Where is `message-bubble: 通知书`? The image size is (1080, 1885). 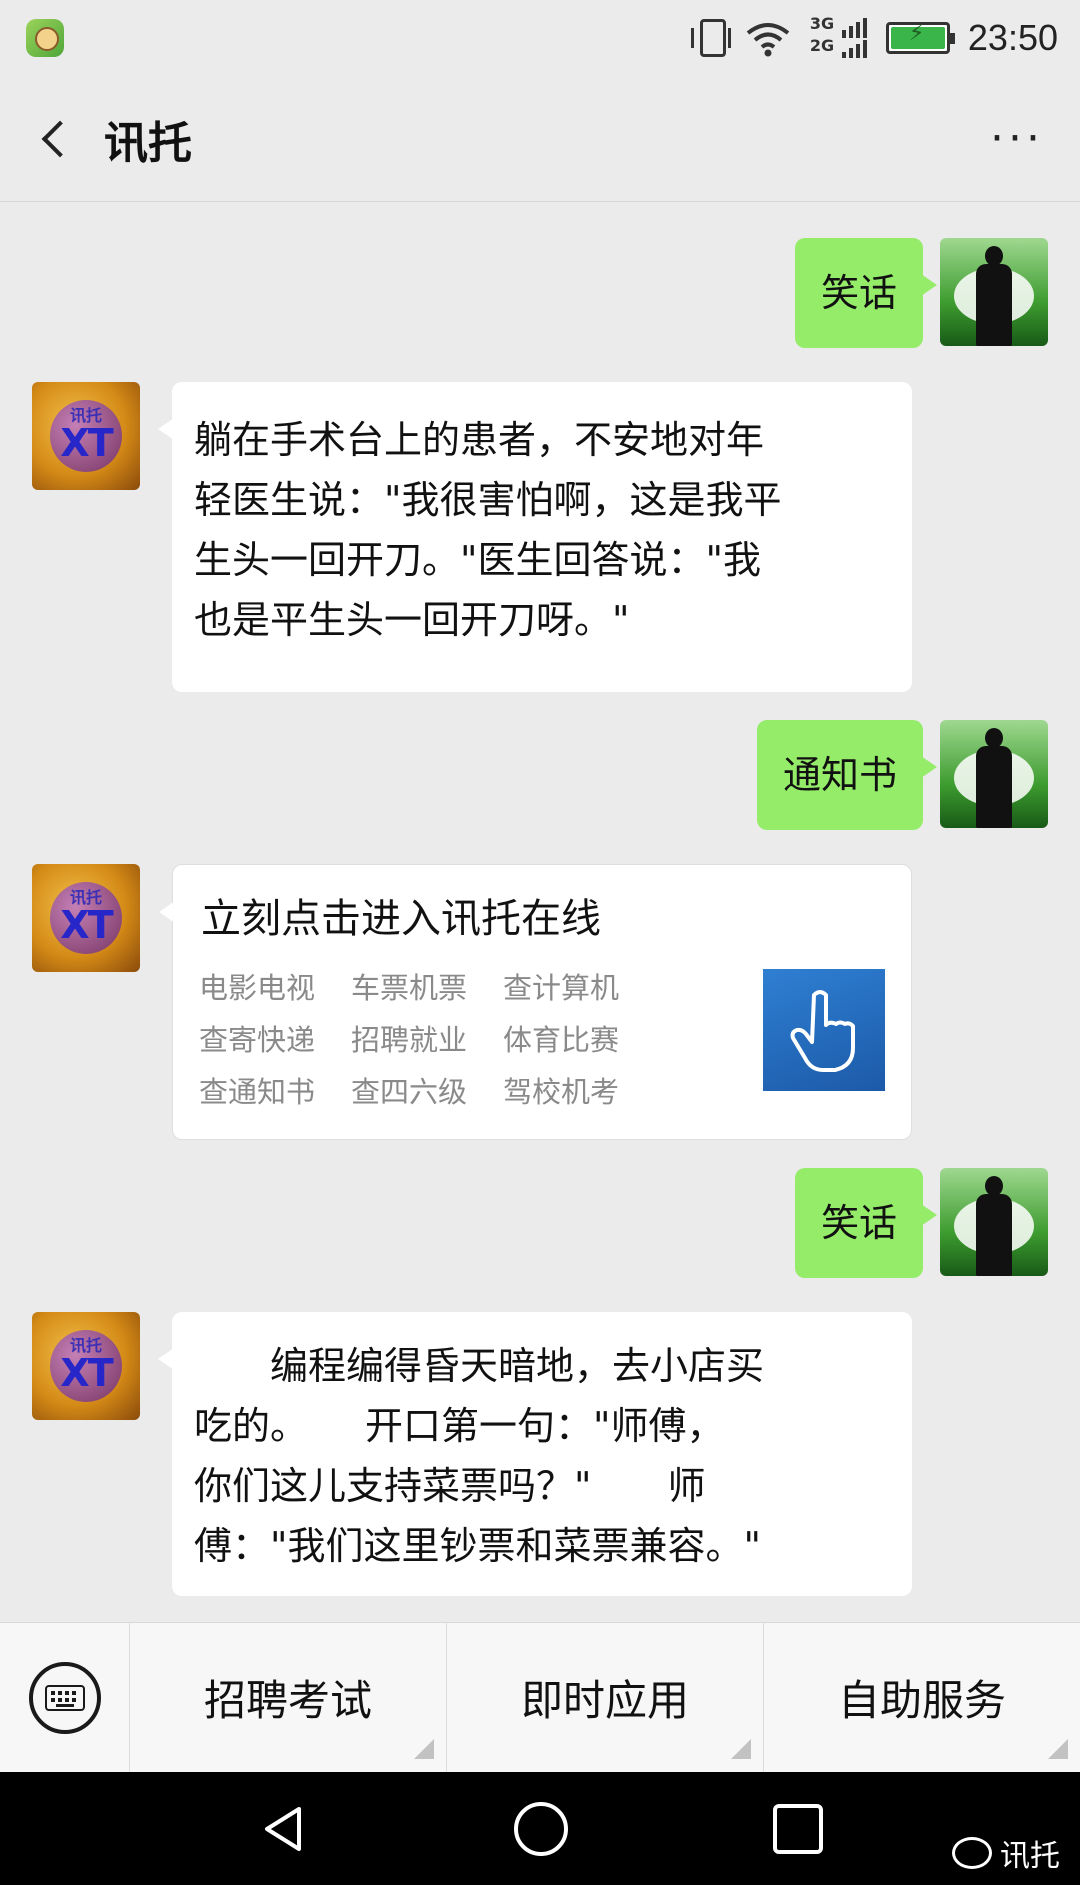
message-bubble: 通知书 is located at coordinates (847, 775).